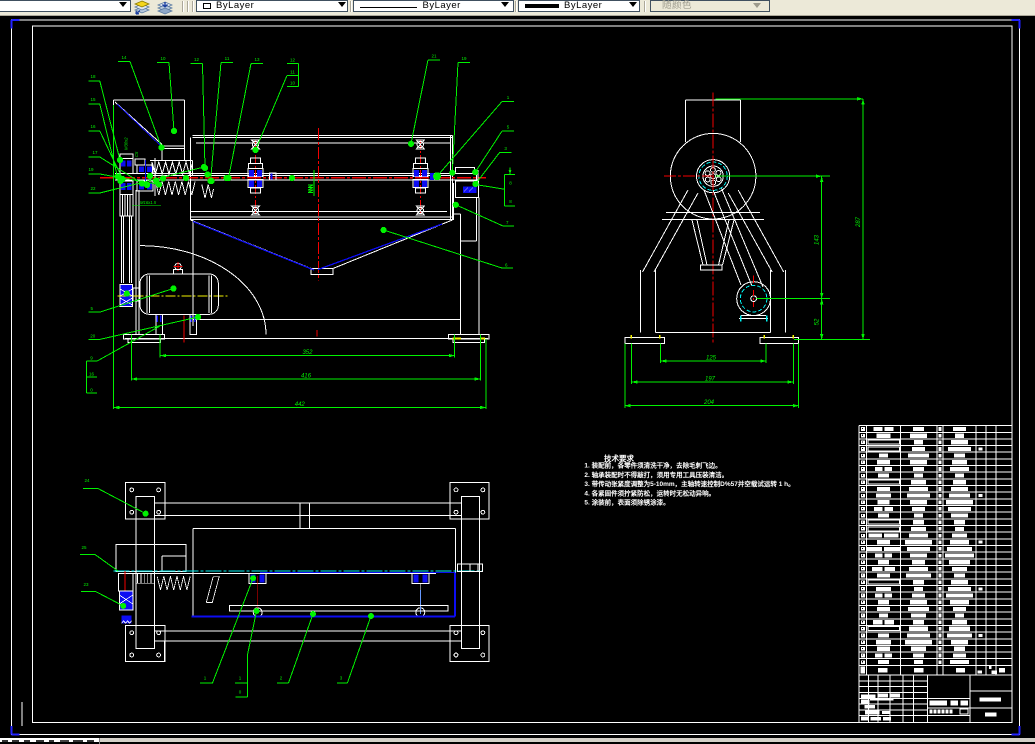 This screenshot has width=1035, height=744. What do you see at coordinates (649, 492) in the screenshot?
I see `svg-text: 4. 各紧固件须拧紧防松，运转时无松动异响。` at bounding box center [649, 492].